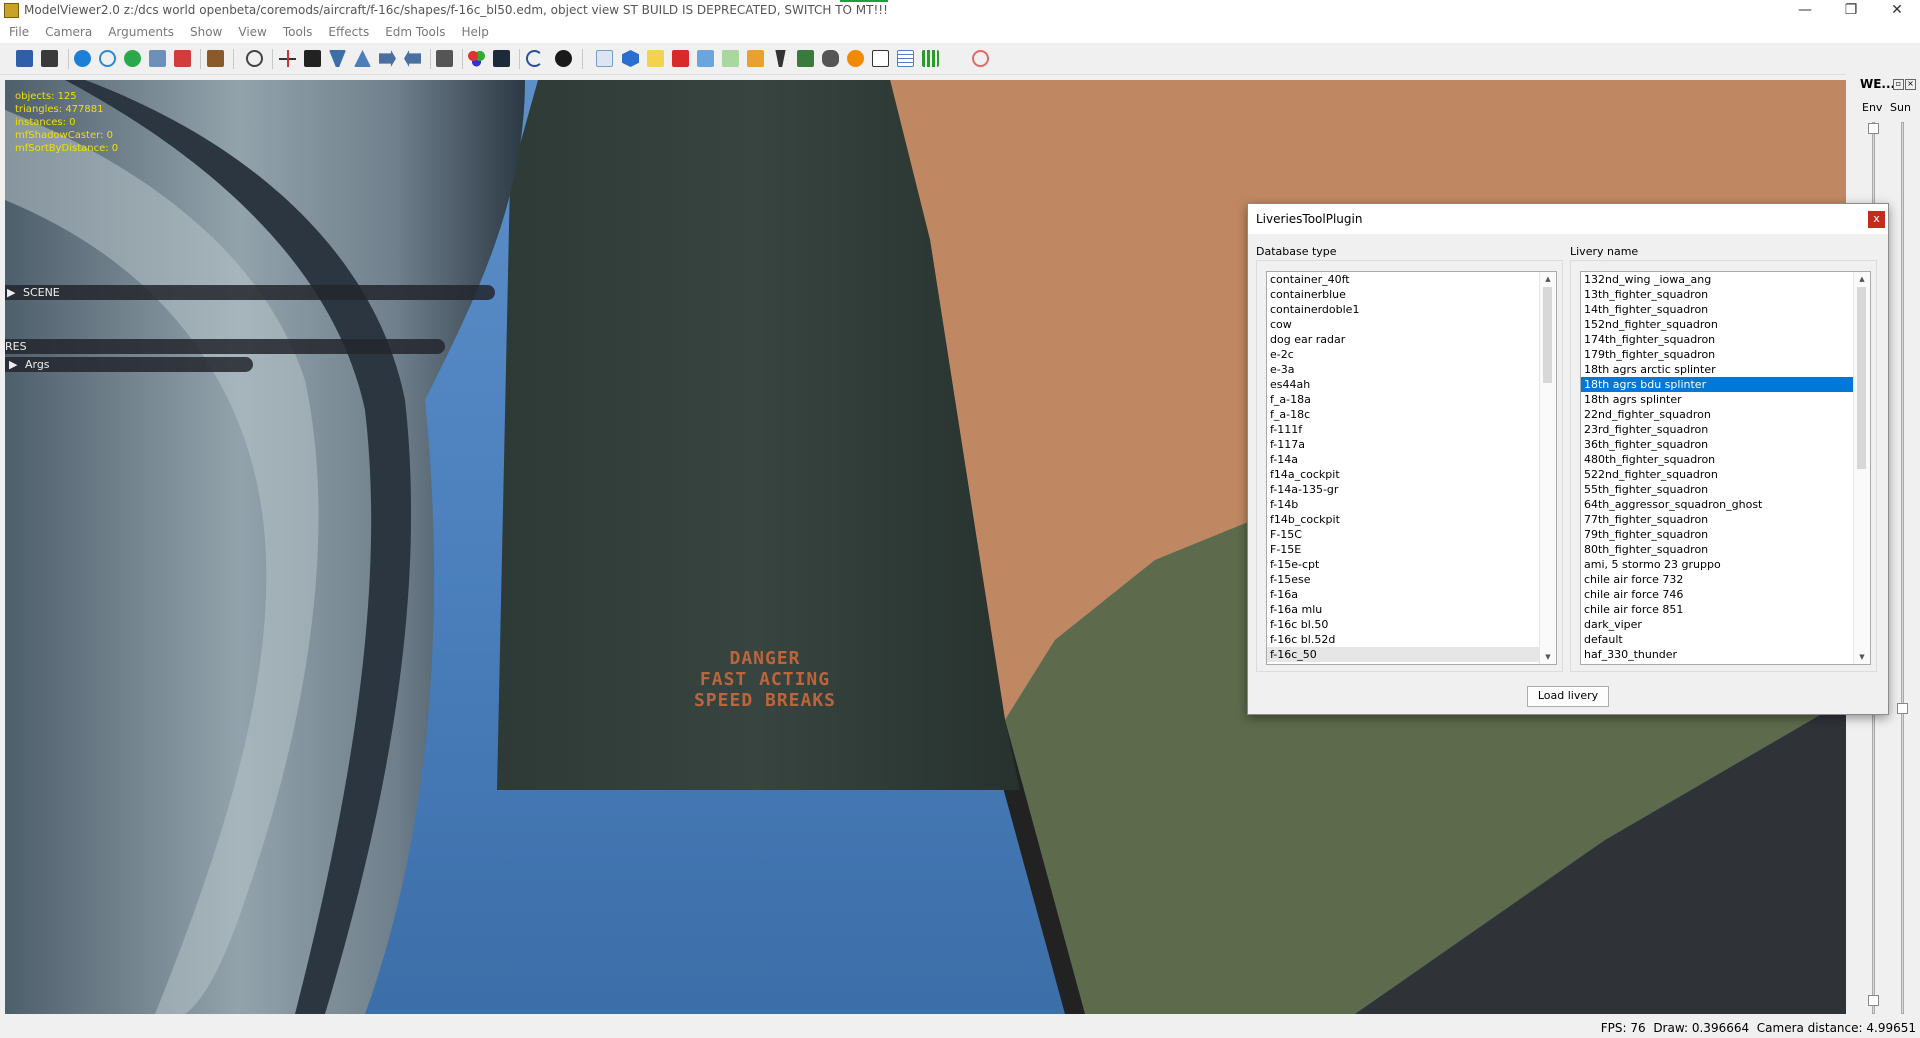 The width and height of the screenshot is (1920, 1038). What do you see at coordinates (1725, 444) in the screenshot?
I see `list-item: 36th_fighter_squadron` at bounding box center [1725, 444].